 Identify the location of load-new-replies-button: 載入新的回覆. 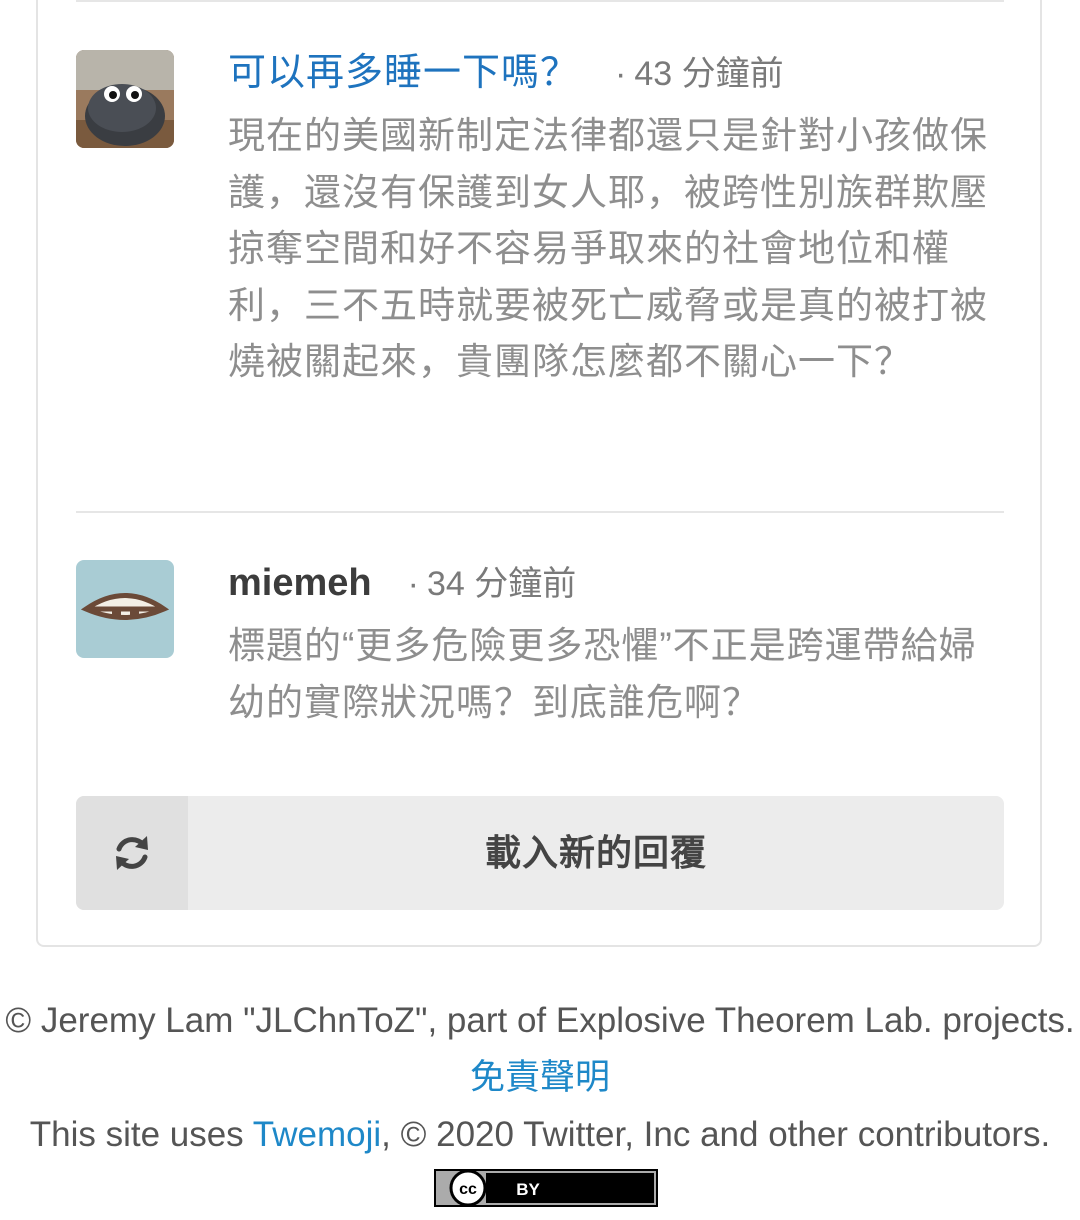
(540, 853).